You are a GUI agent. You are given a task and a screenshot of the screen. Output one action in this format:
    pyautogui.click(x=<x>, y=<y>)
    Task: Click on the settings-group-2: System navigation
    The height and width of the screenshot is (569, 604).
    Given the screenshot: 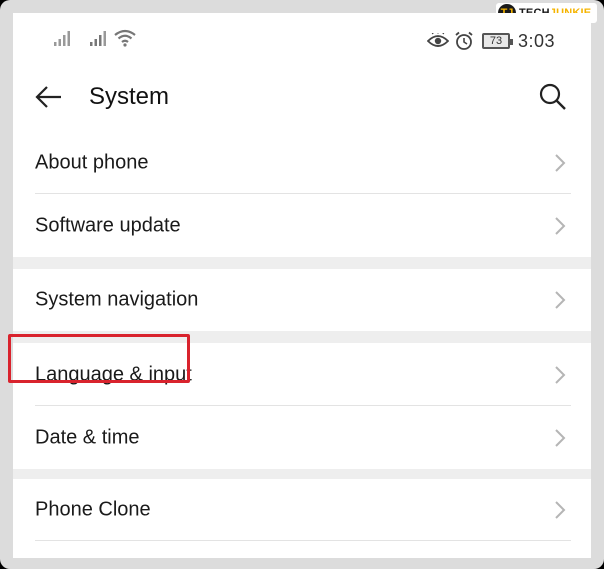 What is the action you would take?
    pyautogui.click(x=302, y=300)
    